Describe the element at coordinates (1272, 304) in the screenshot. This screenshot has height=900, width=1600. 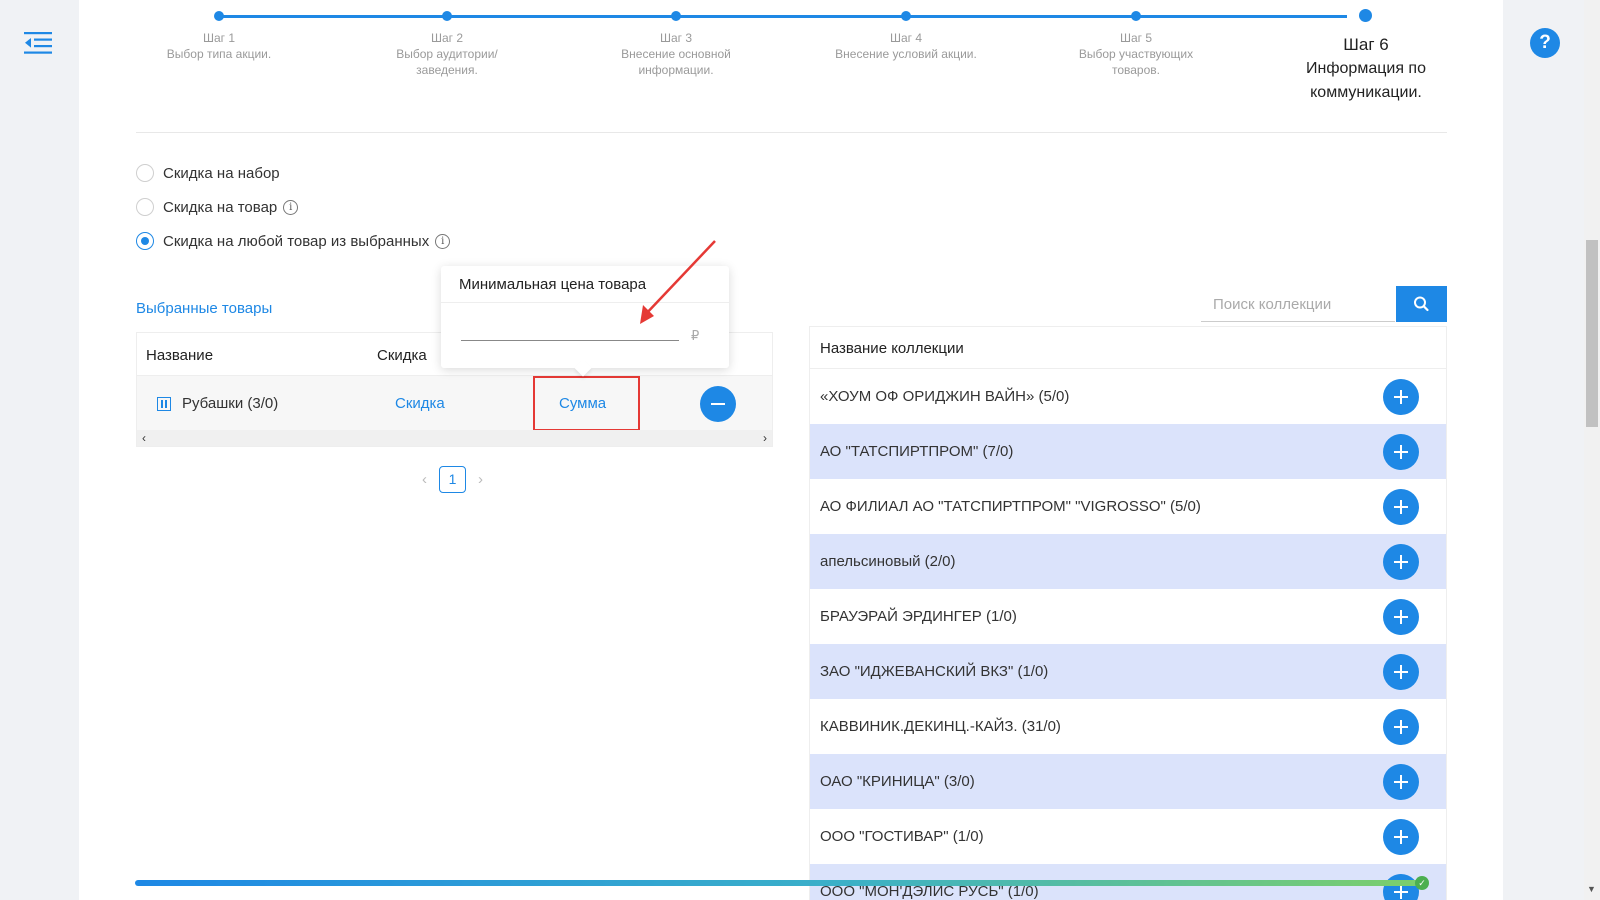
I see `search-placeholder: Поиск коллекции` at that location.